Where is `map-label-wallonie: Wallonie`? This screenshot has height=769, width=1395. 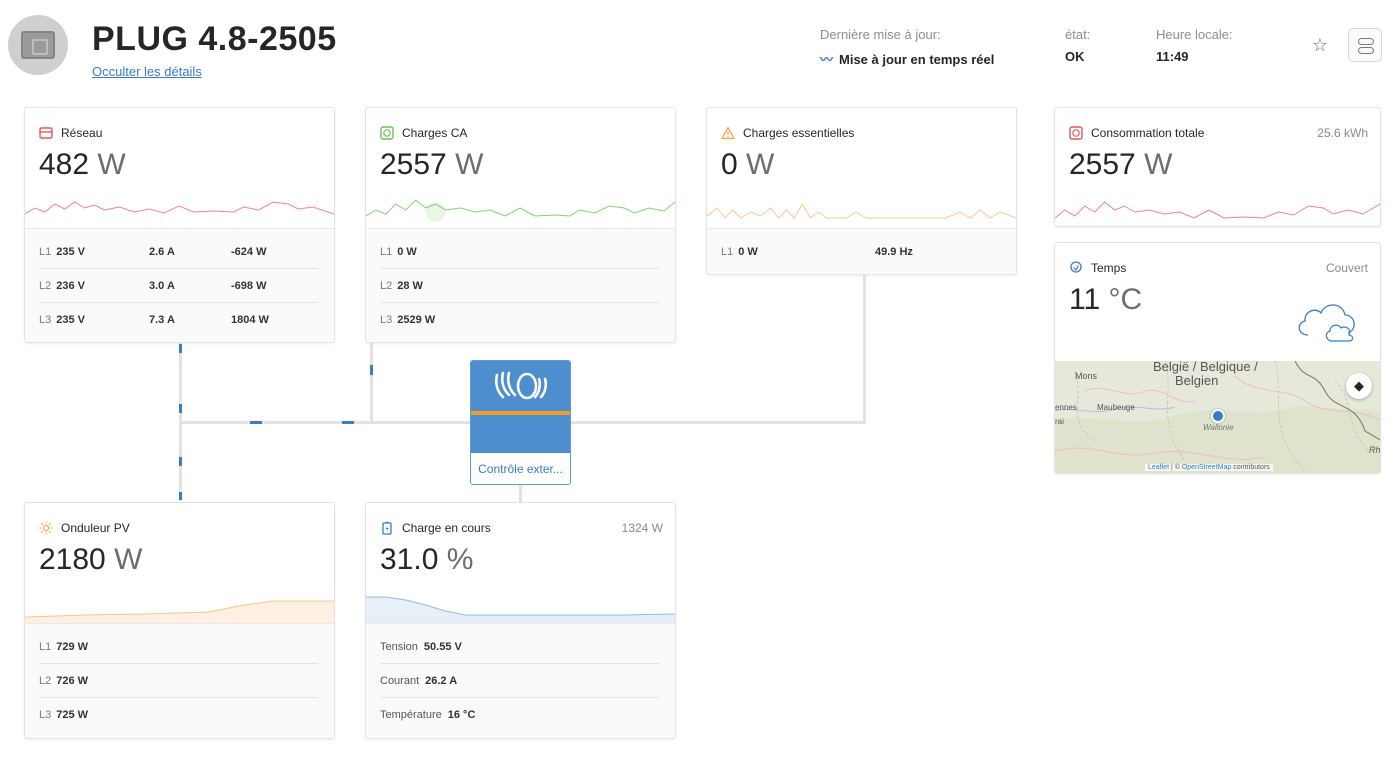 map-label-wallonie: Wallonie is located at coordinates (1218, 427).